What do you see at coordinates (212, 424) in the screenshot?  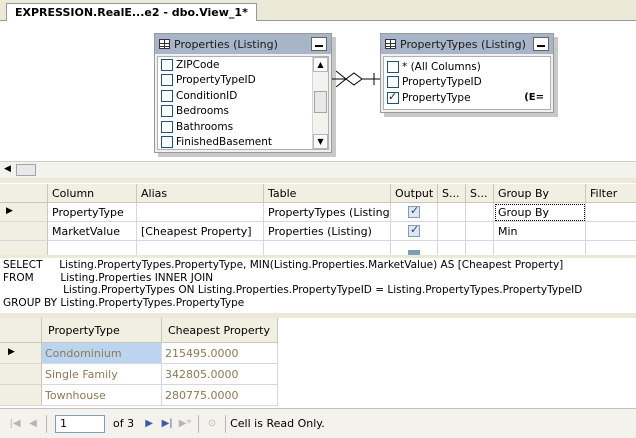 I see `stop-icon: ⊙` at bounding box center [212, 424].